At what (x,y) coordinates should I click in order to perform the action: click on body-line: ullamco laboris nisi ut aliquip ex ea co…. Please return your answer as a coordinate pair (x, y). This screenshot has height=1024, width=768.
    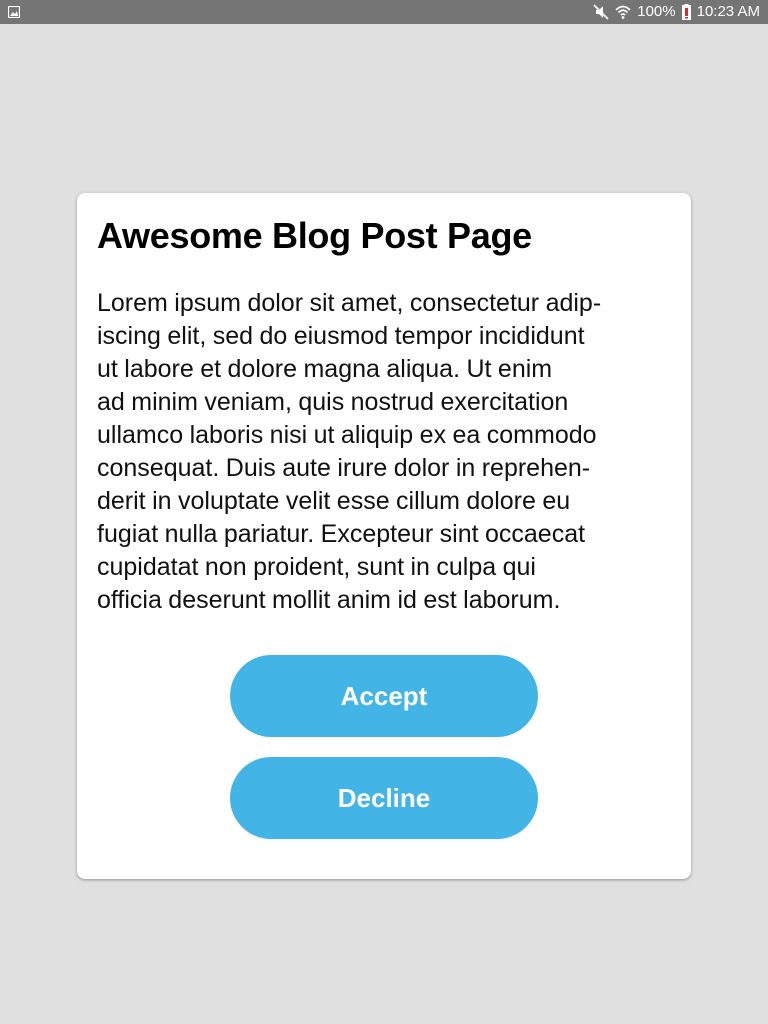
    Looking at the image, I should click on (347, 435).